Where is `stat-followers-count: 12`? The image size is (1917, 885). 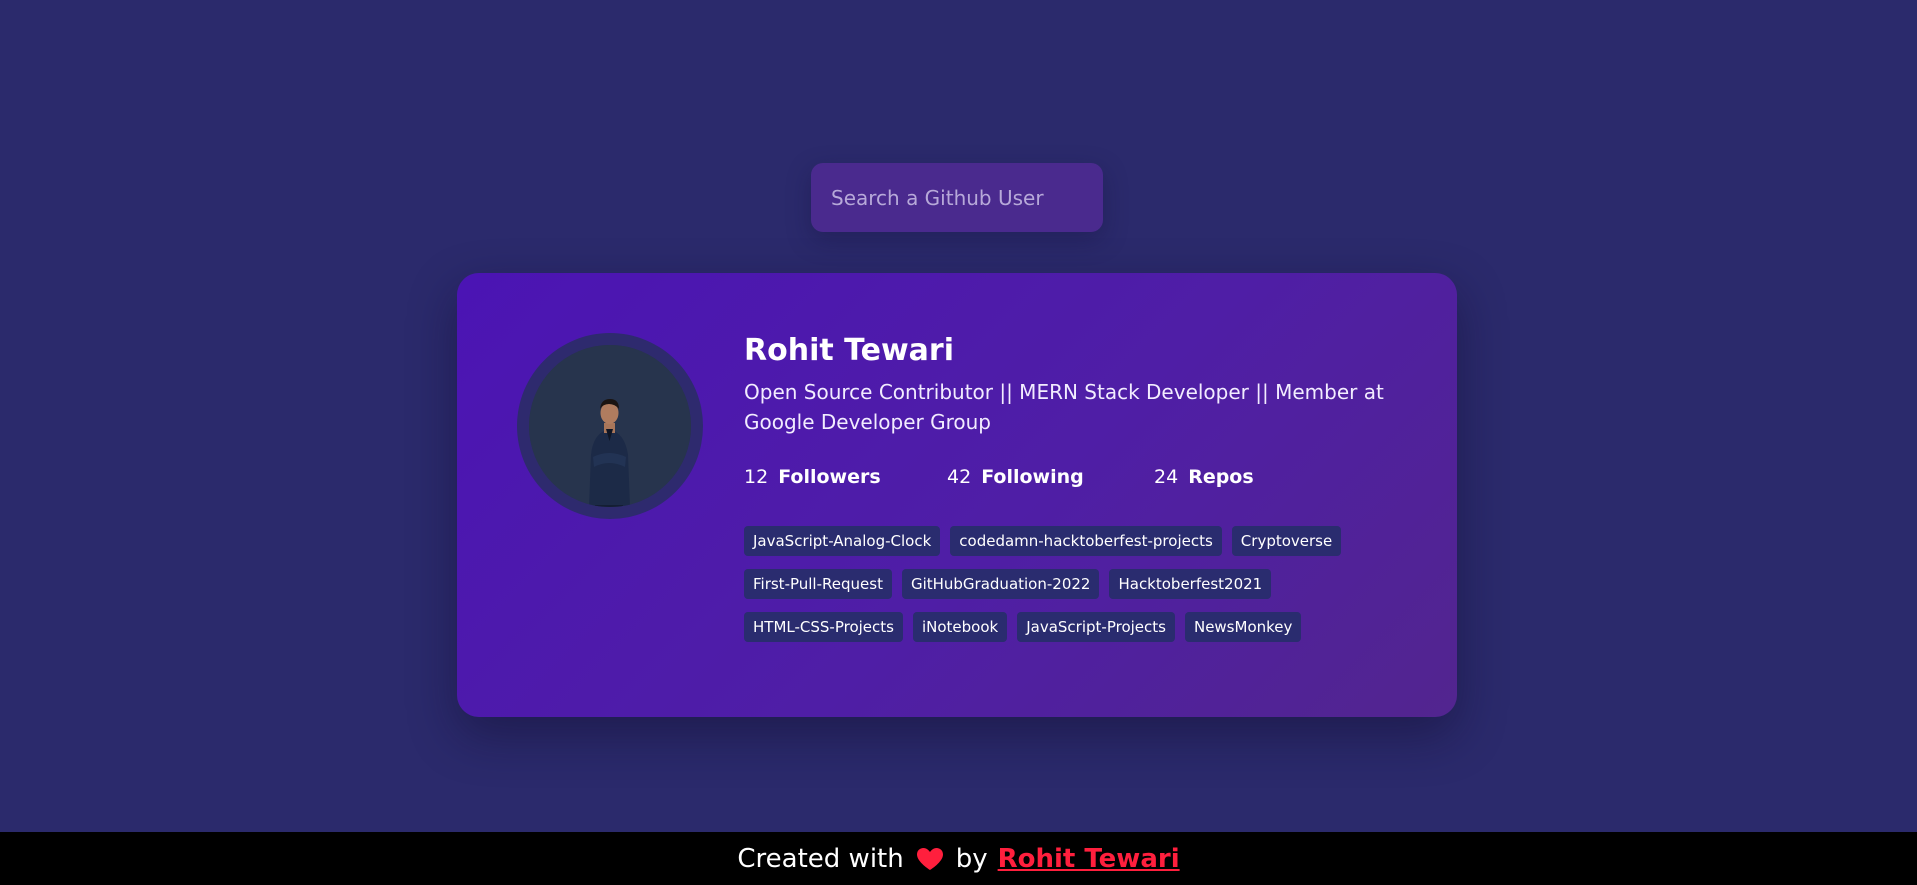 stat-followers-count: 12 is located at coordinates (756, 477).